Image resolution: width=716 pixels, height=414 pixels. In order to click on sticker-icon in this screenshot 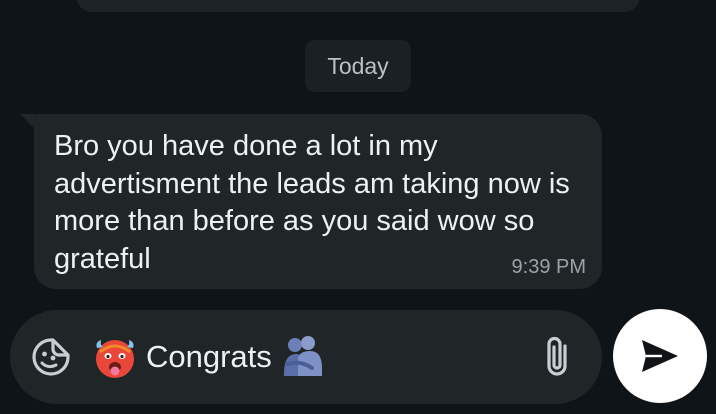, I will do `click(51, 357)`.